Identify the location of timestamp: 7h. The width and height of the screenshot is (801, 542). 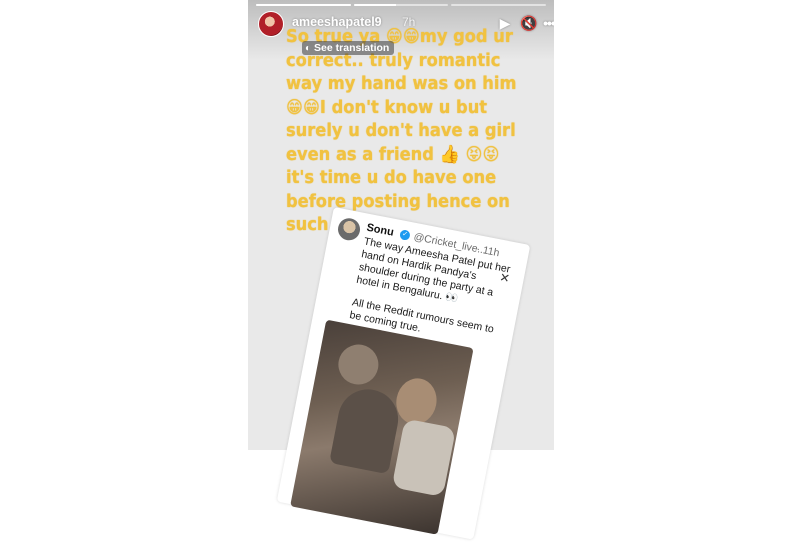
(409, 22).